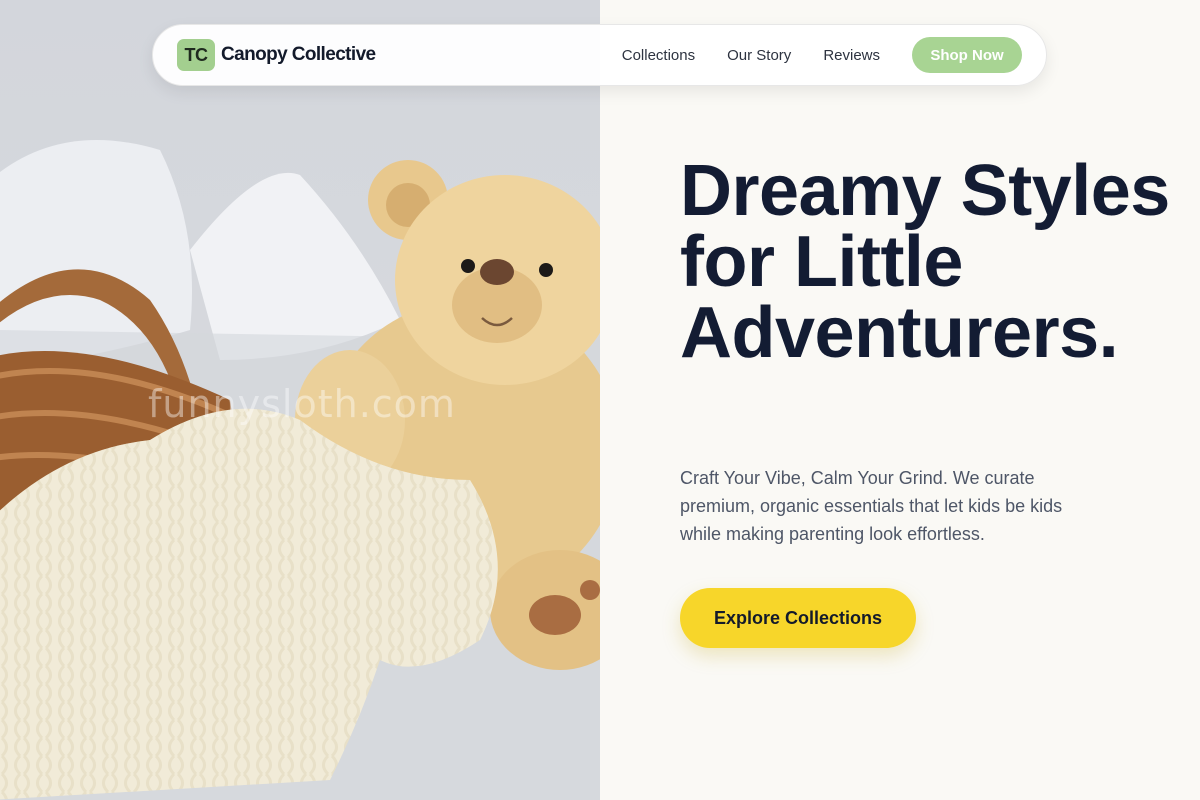 The height and width of the screenshot is (800, 1200). What do you see at coordinates (967, 55) in the screenshot?
I see `shop-now-button: Shop Now` at bounding box center [967, 55].